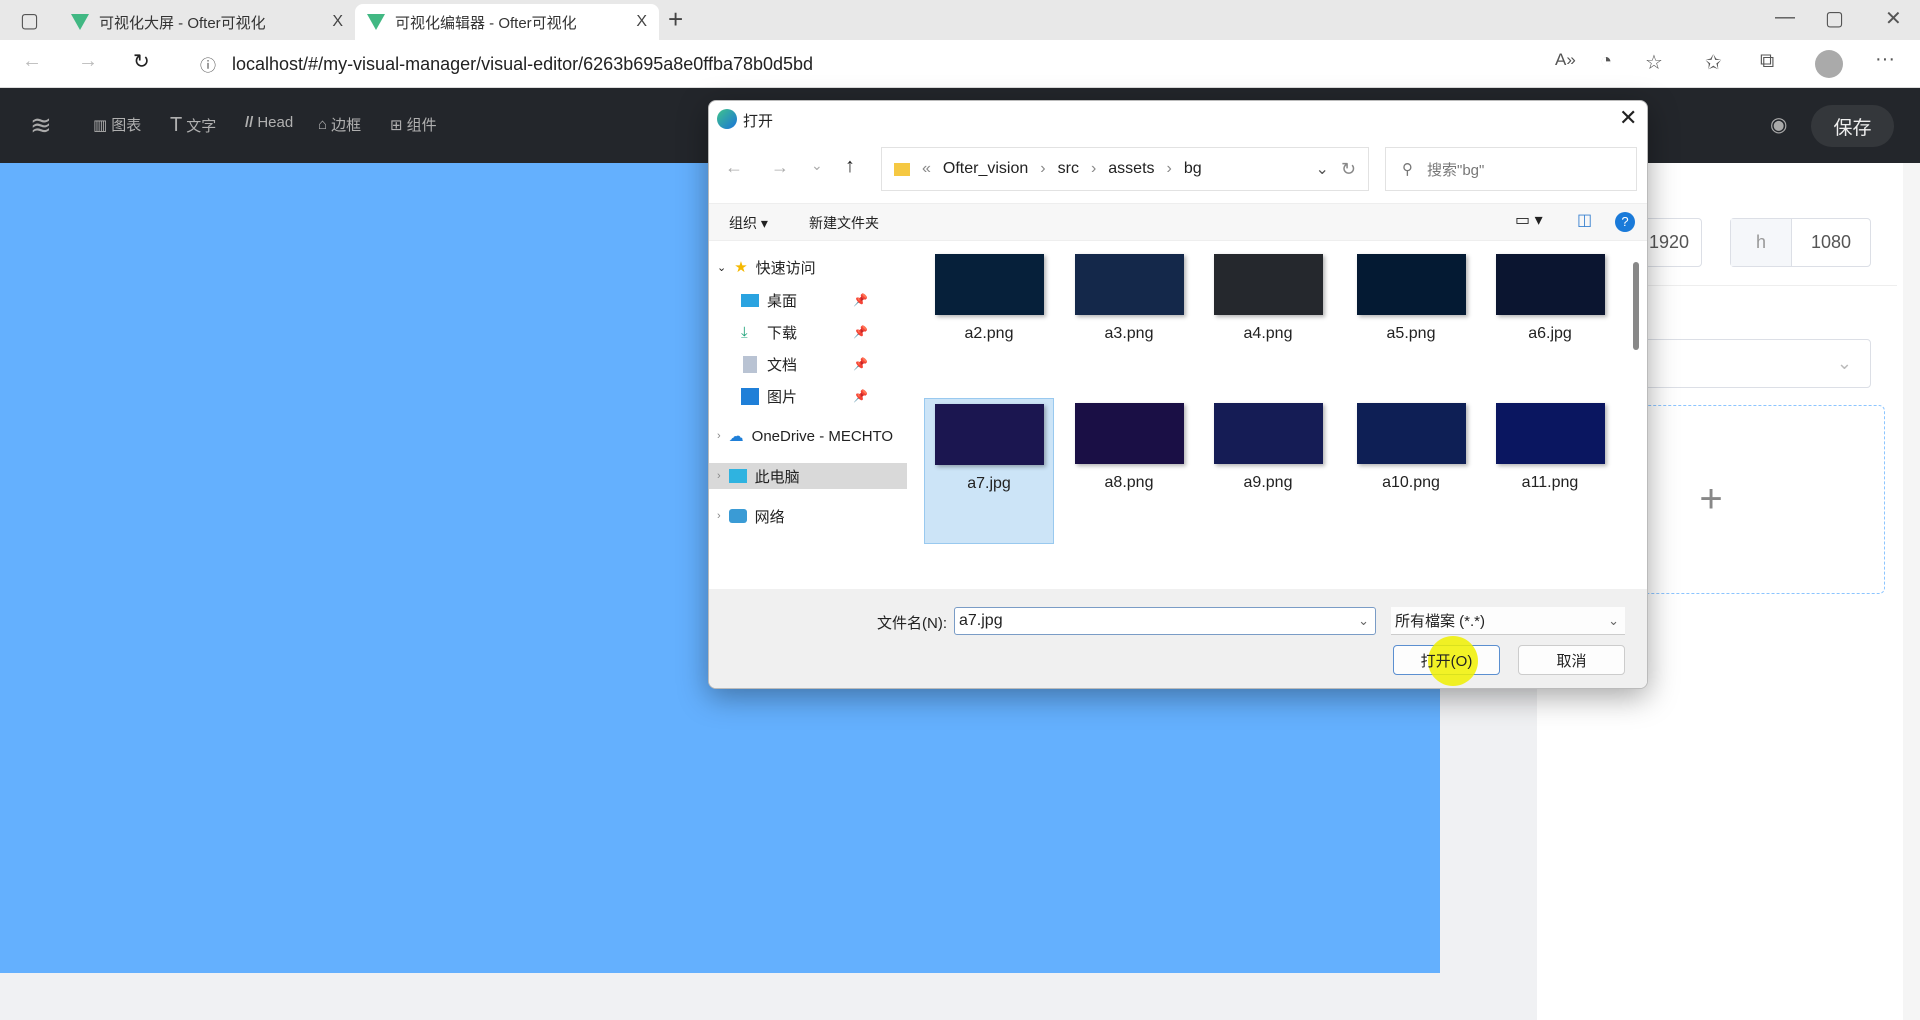 The image size is (1920, 1020). What do you see at coordinates (507, 22) in the screenshot?
I see `tab-visual-editor: 可视化编辑器 - Ofter可视化 X` at bounding box center [507, 22].